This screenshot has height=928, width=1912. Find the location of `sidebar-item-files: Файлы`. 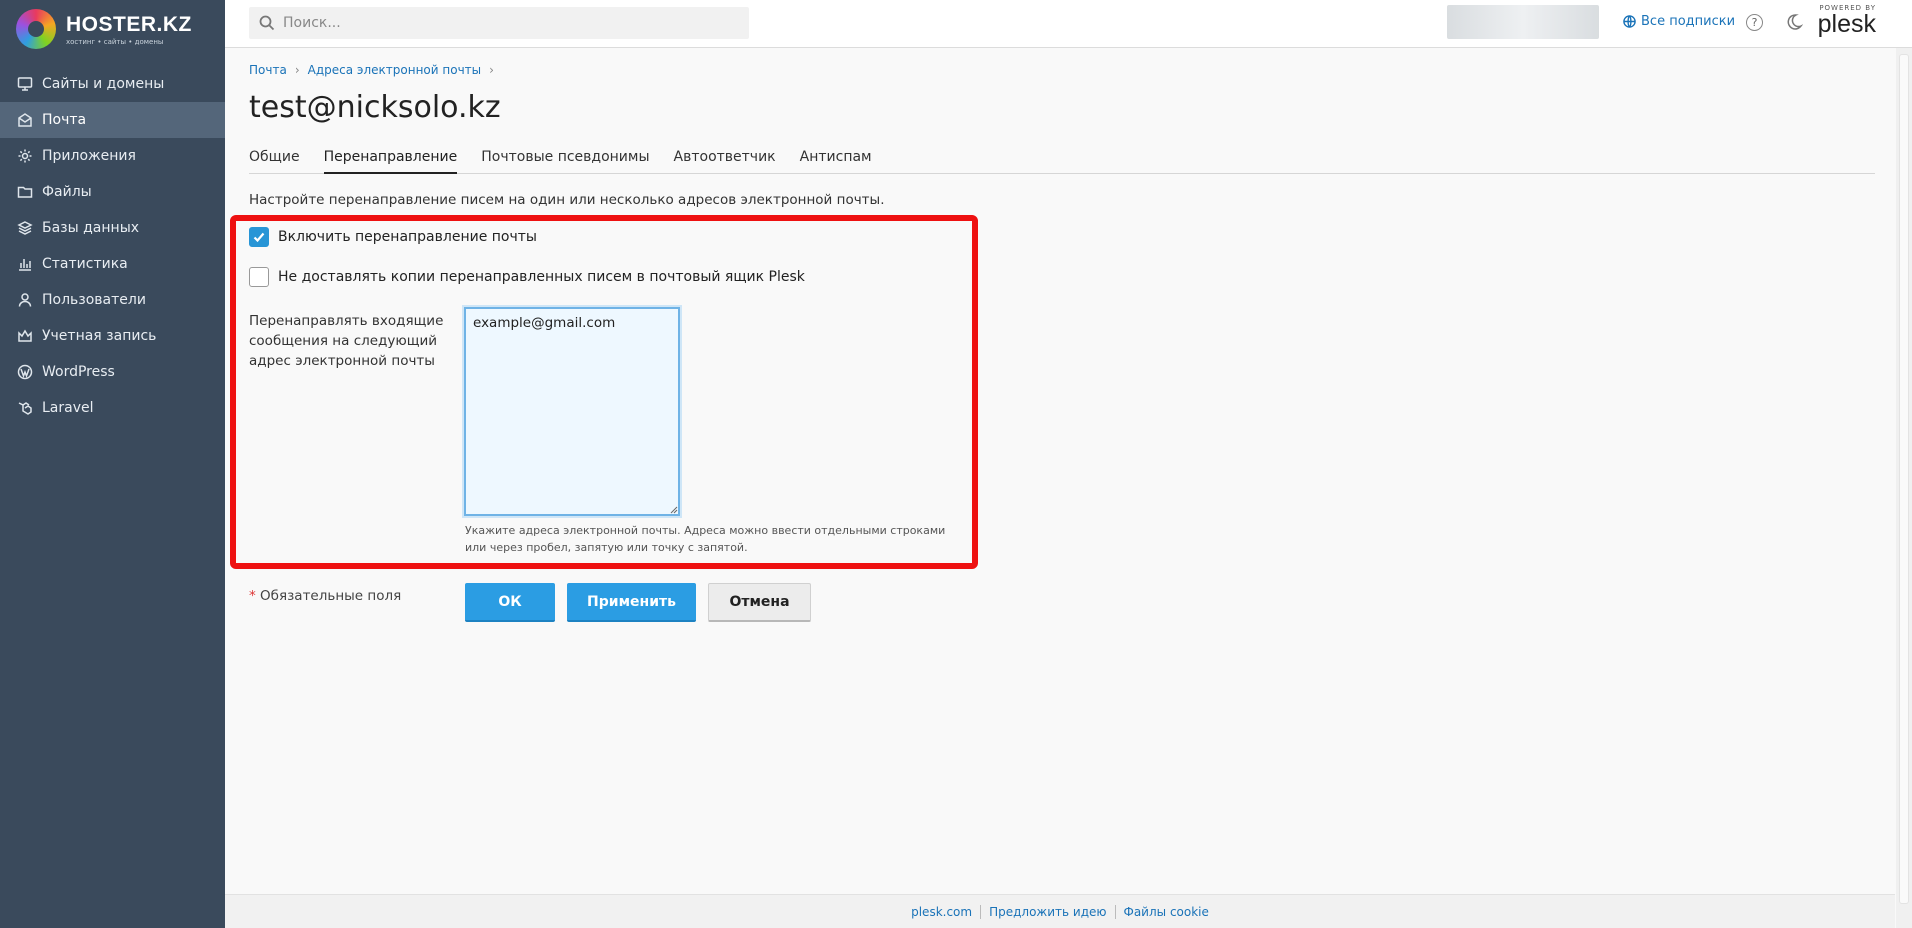

sidebar-item-files: Файлы is located at coordinates (112, 192).